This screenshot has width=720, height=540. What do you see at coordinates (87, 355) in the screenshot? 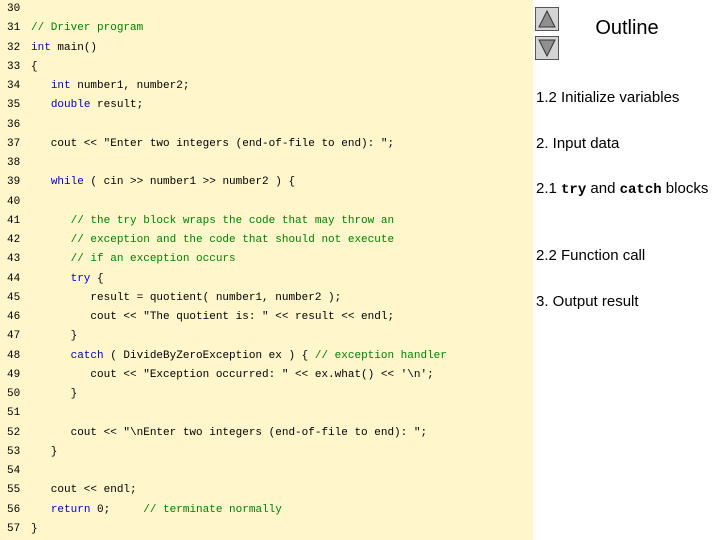
I see `code-keyword: catch` at bounding box center [87, 355].